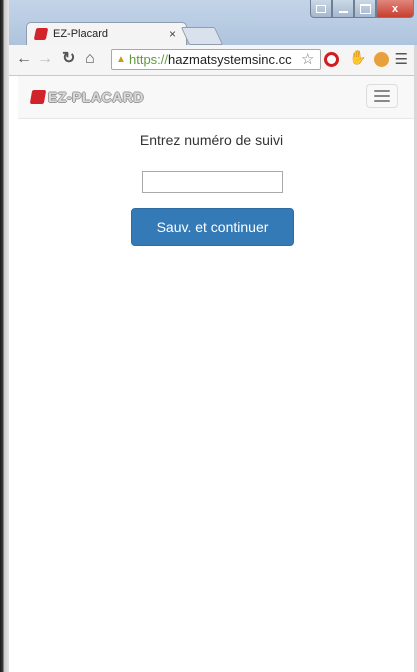  I want to click on restore-icon, so click(321, 8).